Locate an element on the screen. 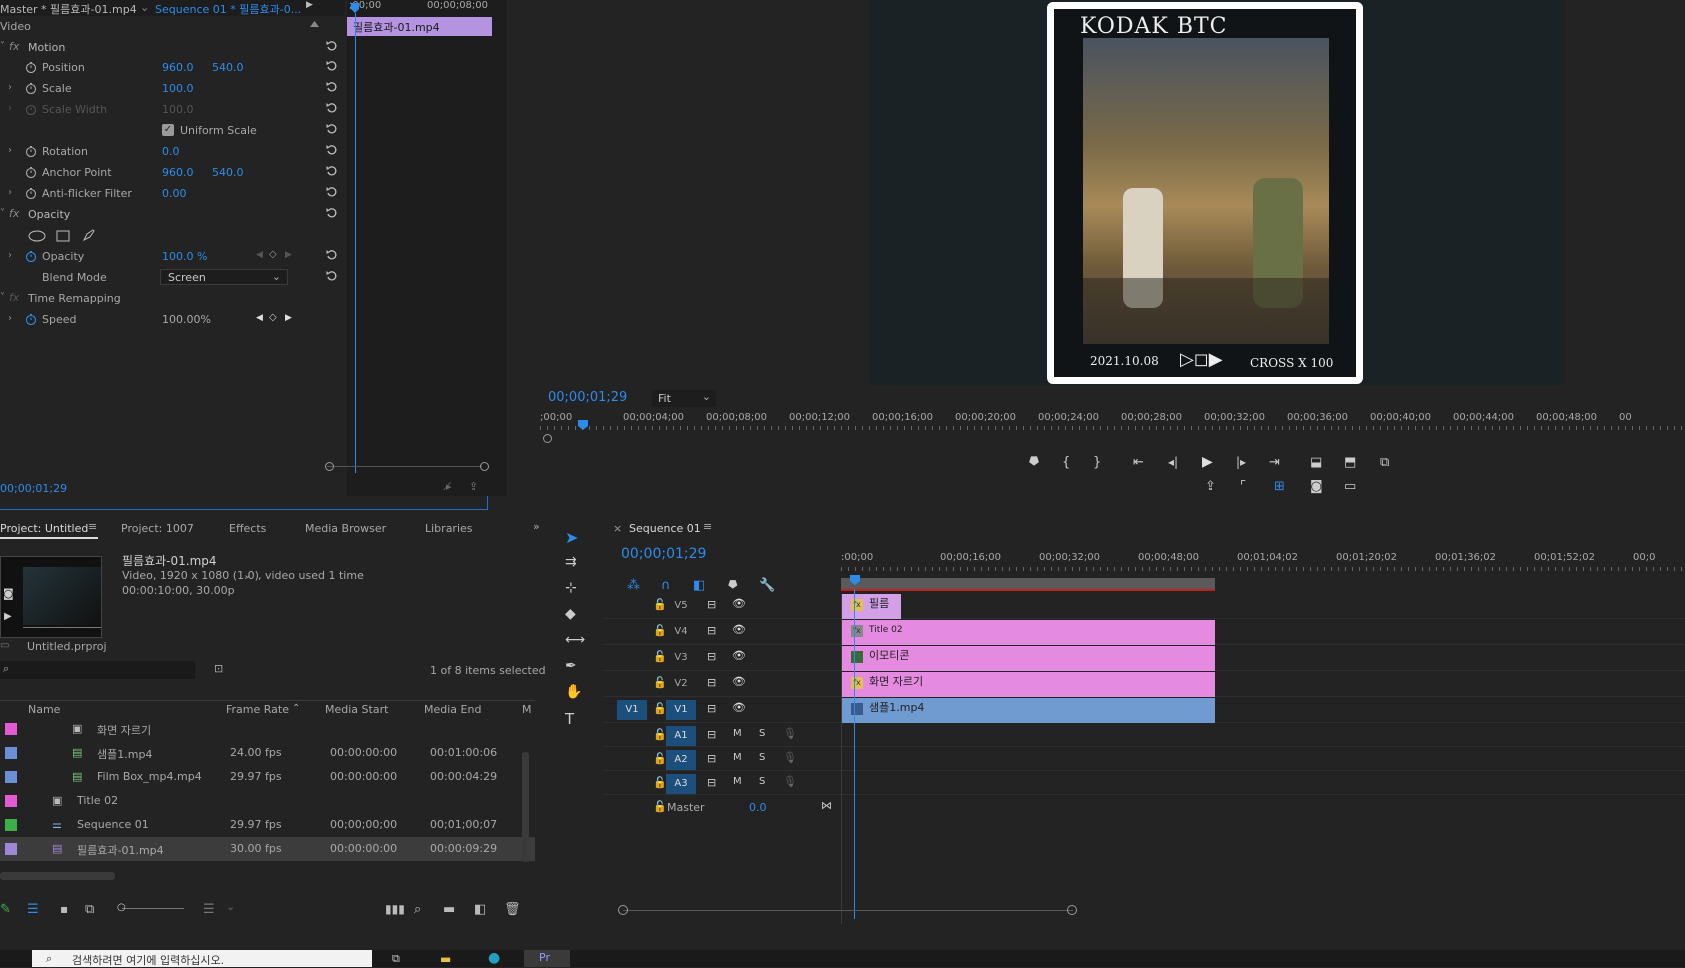  timeline-scrollbar is located at coordinates (848, 910).